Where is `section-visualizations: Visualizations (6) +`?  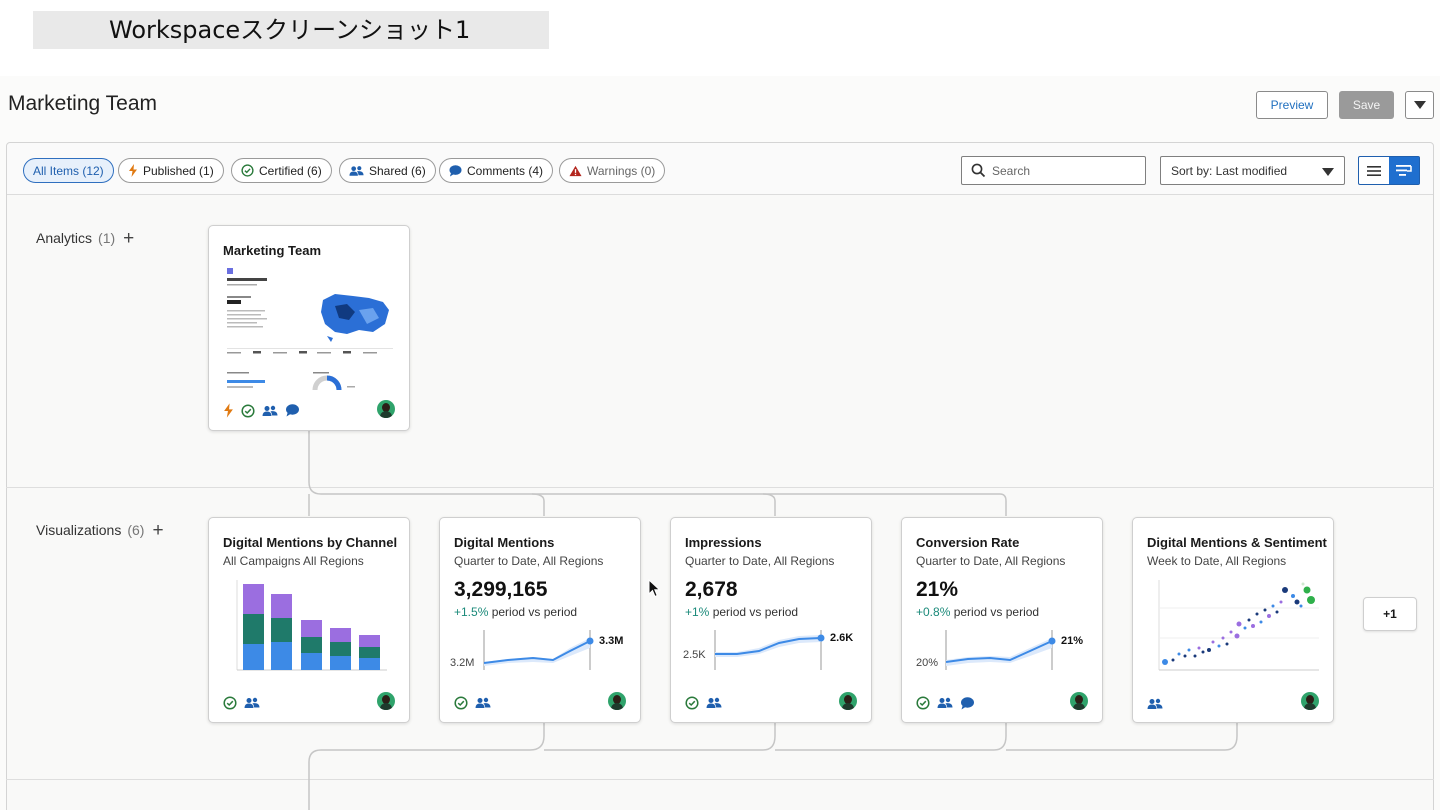 section-visualizations: Visualizations (6) + is located at coordinates (100, 531).